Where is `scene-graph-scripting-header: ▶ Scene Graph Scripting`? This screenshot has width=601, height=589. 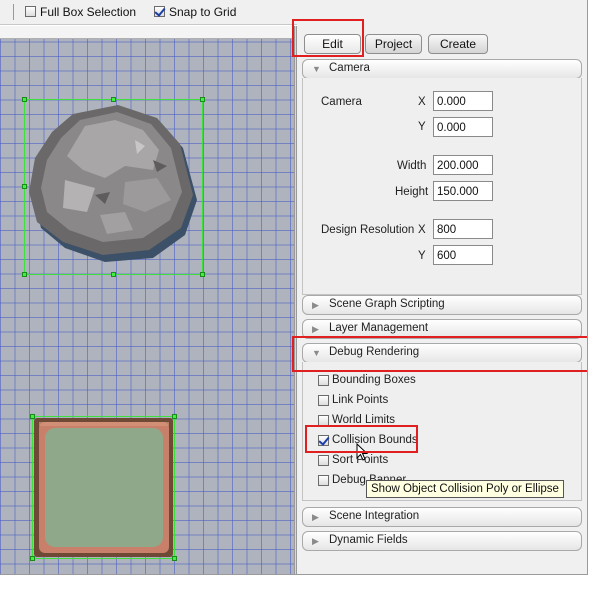
scene-graph-scripting-header: ▶ Scene Graph Scripting is located at coordinates (442, 305).